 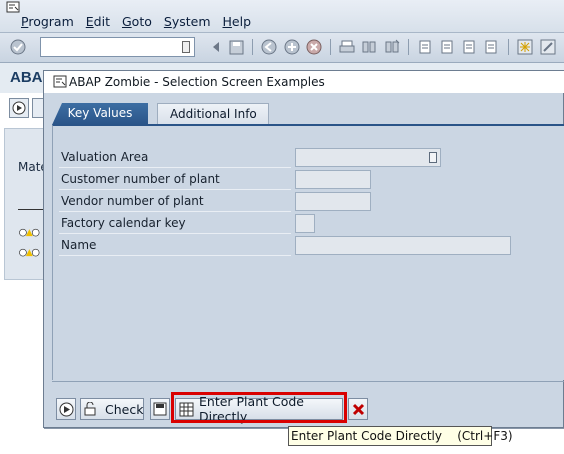 I want to click on name-field, so click(x=403, y=245).